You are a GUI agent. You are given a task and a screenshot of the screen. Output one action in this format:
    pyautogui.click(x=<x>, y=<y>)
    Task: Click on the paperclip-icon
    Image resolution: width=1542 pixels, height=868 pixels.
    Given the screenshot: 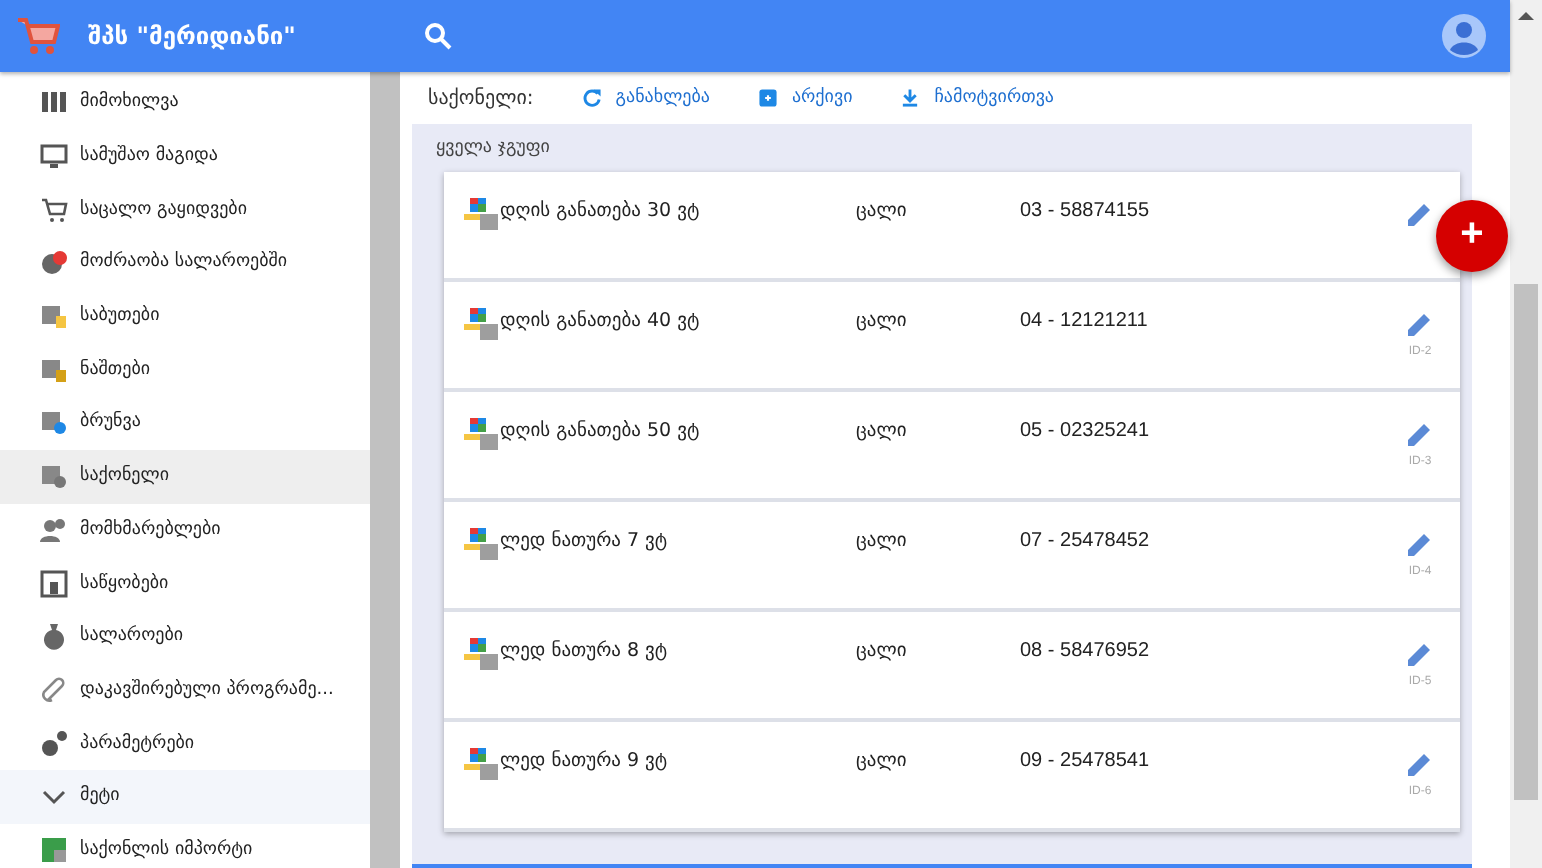 What is the action you would take?
    pyautogui.click(x=54, y=689)
    